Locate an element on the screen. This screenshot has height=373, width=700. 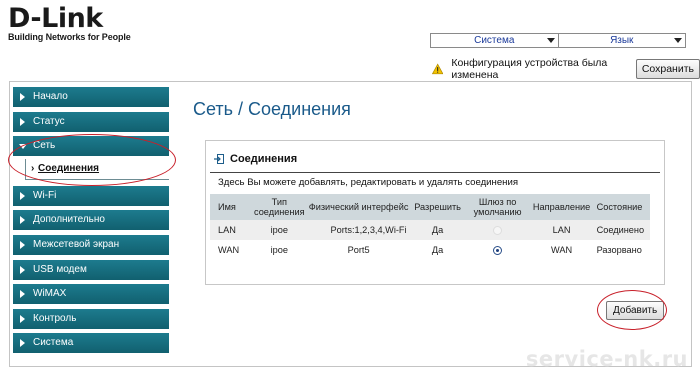
header-type: Тип соединения is located at coordinates (279, 207).